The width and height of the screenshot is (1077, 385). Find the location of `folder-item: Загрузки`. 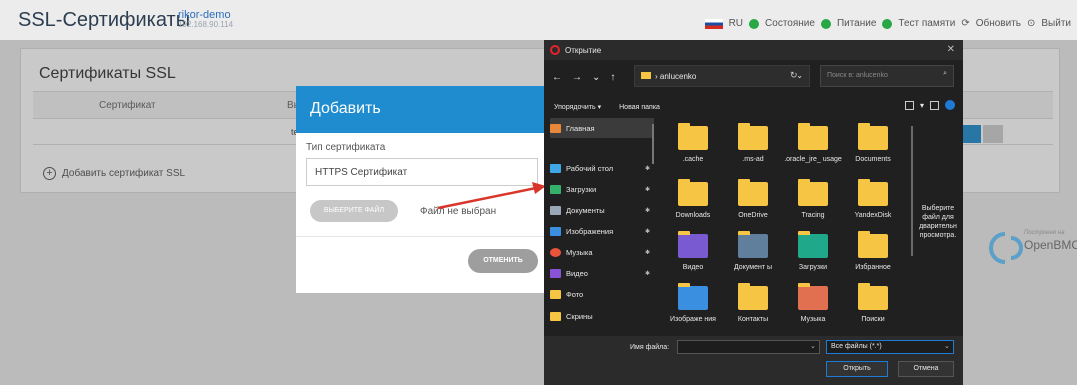

folder-item: Загрузки is located at coordinates (813, 251).